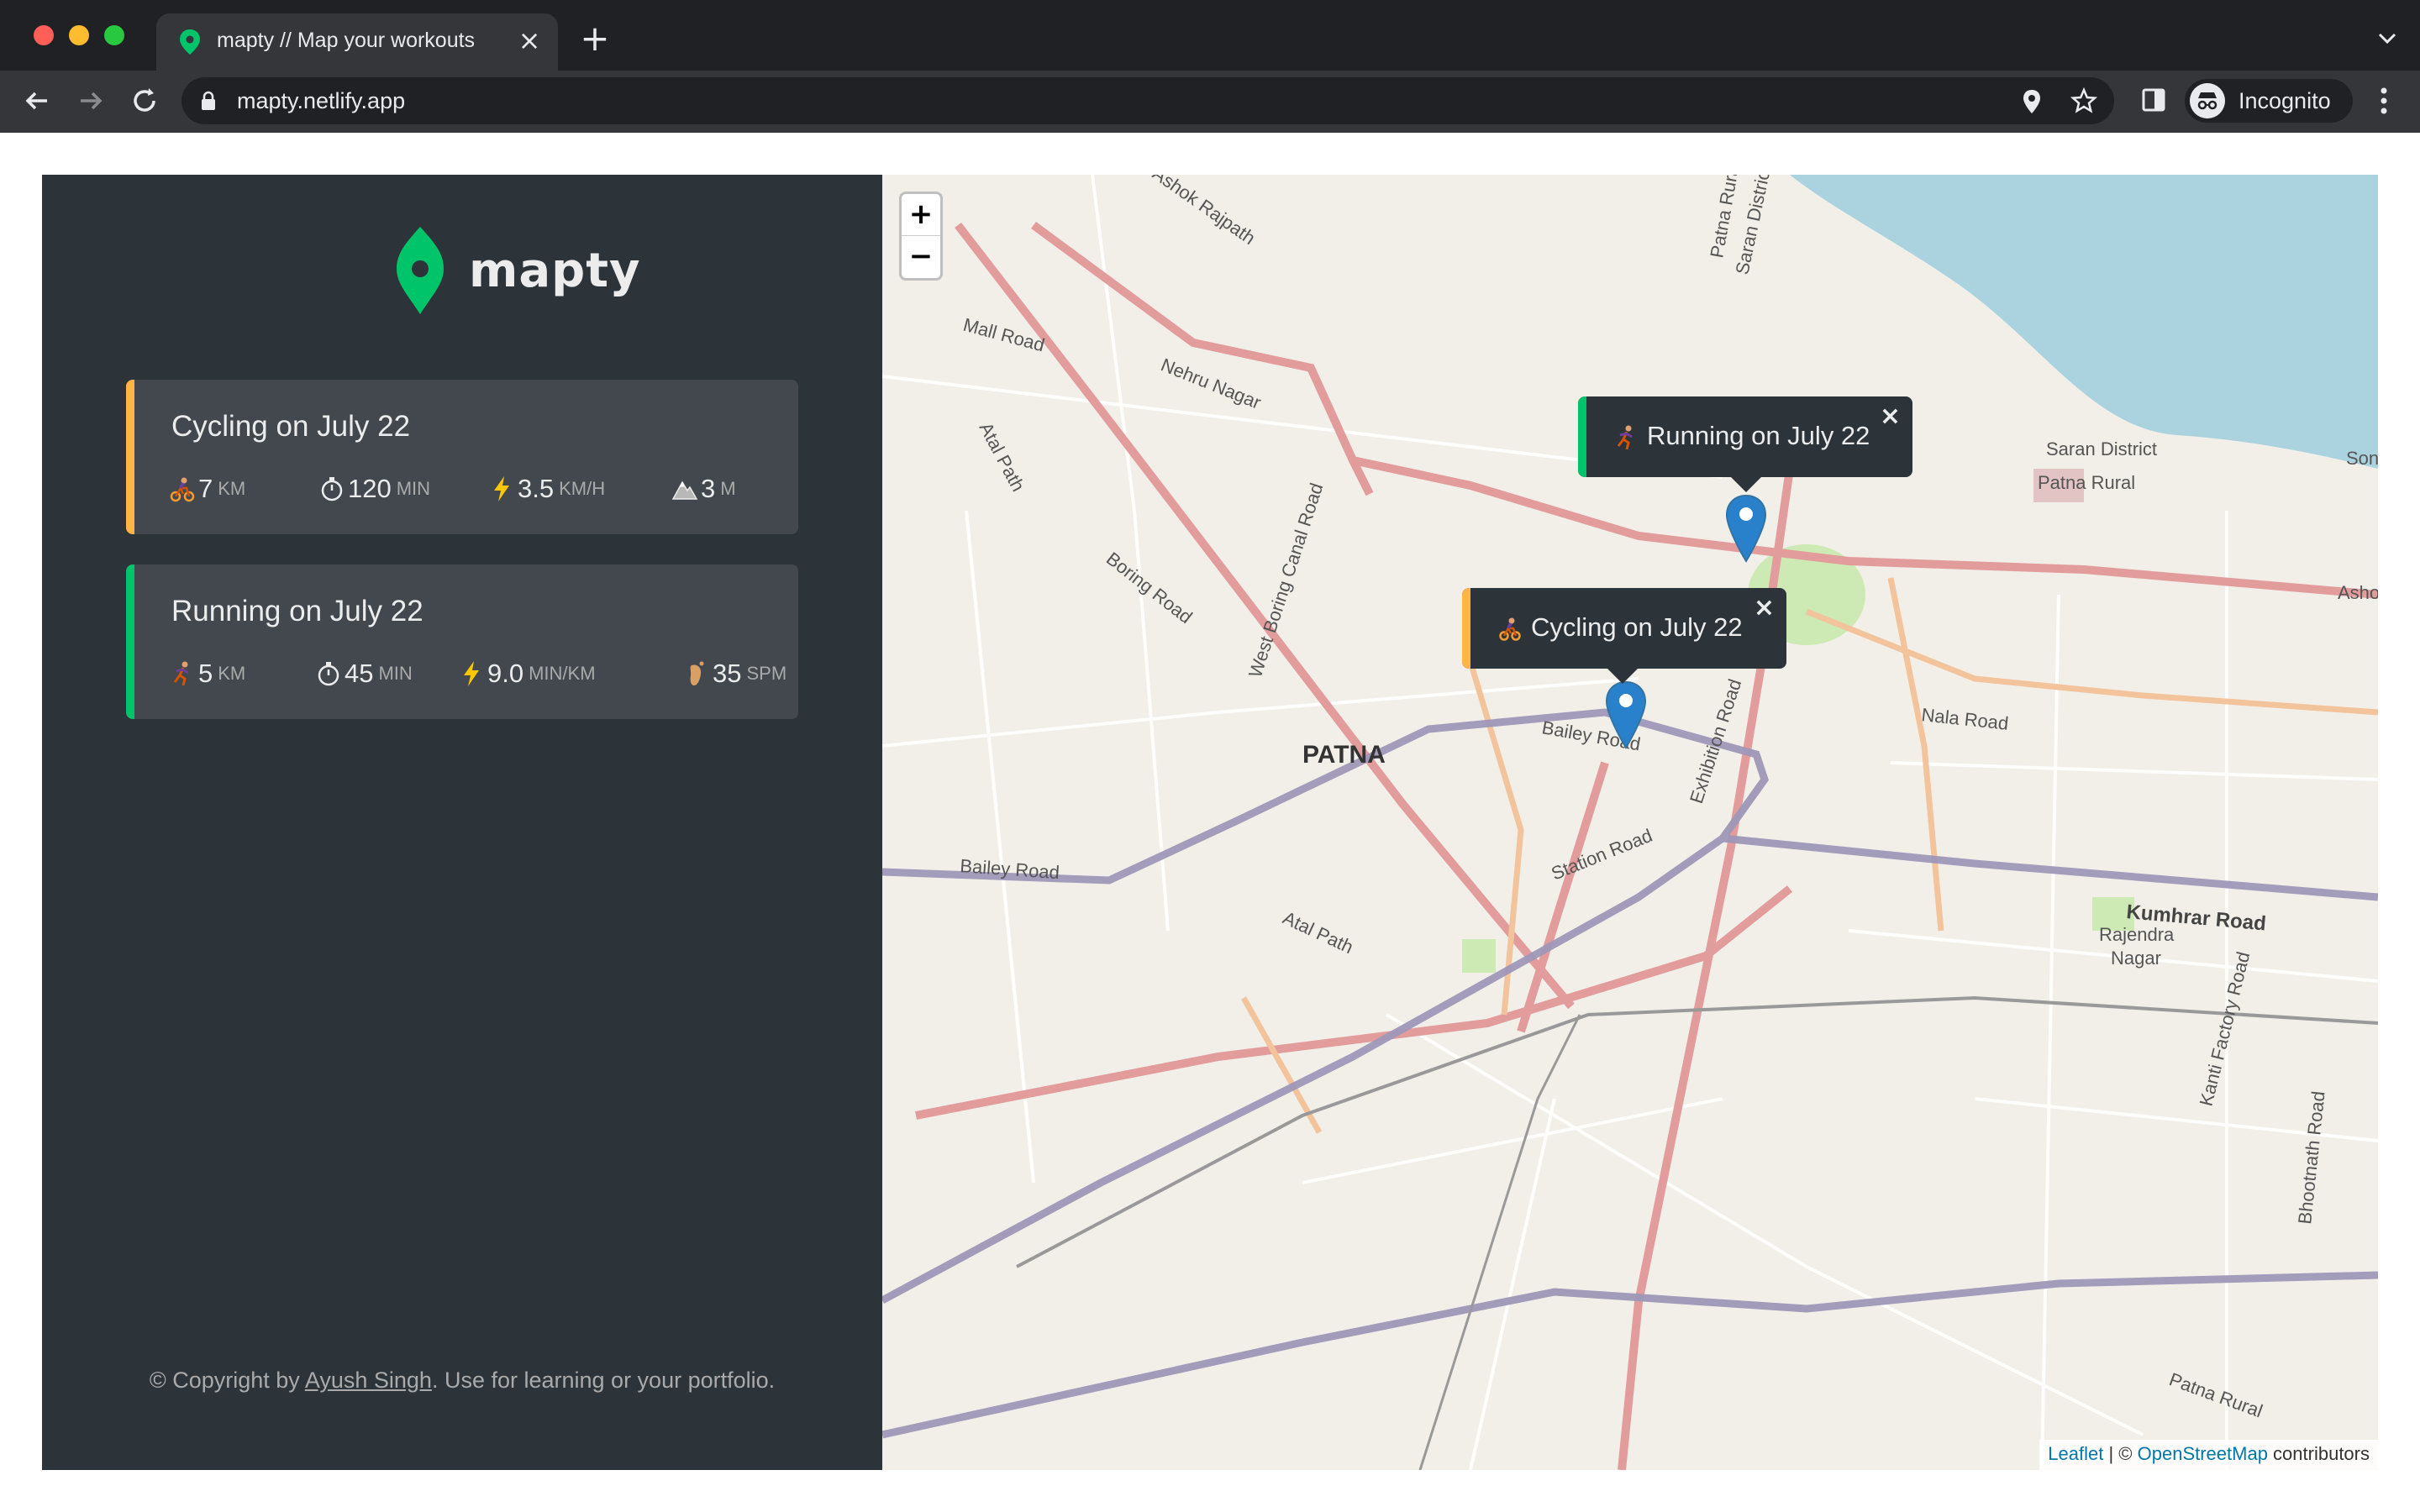  What do you see at coordinates (471, 673) in the screenshot?
I see `lightning-icon` at bounding box center [471, 673].